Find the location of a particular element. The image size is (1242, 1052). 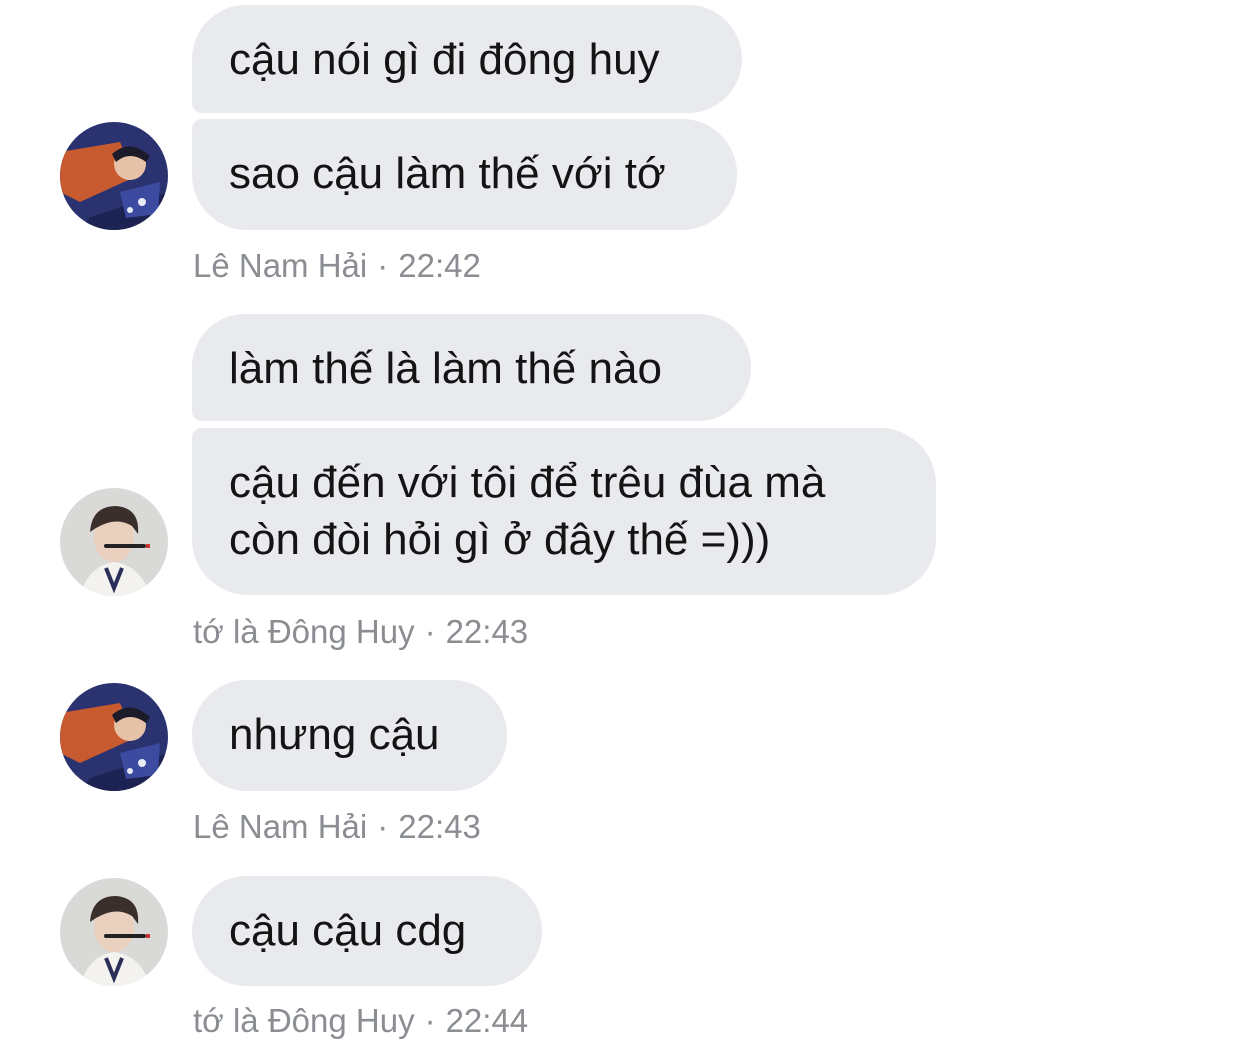

message-meta: Lê Nam Hải · 22:42 is located at coordinates (337, 266).